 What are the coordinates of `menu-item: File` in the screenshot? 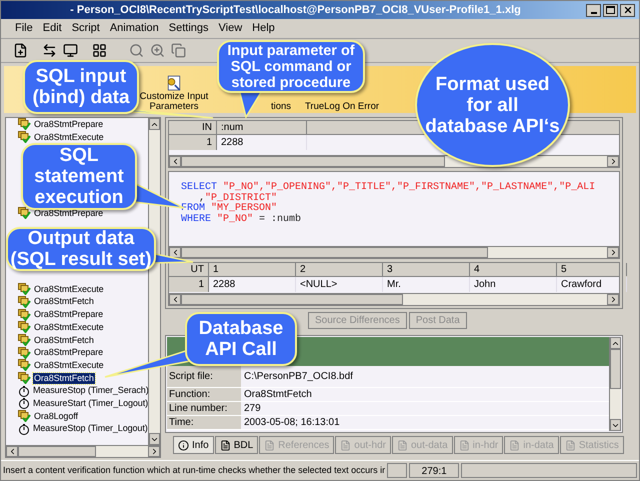 It's located at (24, 28).